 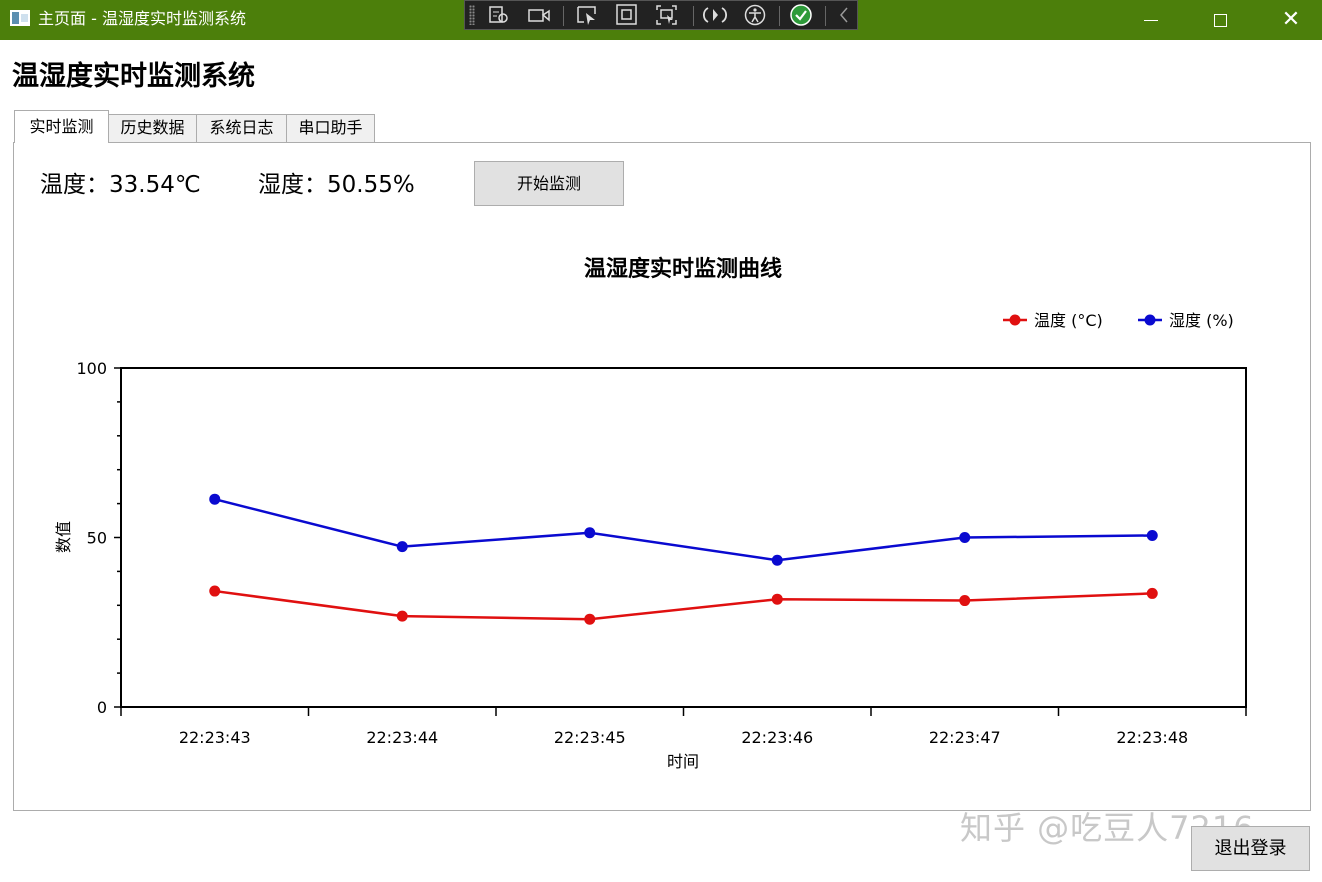 I want to click on accessibility-icon, so click(x=755, y=15).